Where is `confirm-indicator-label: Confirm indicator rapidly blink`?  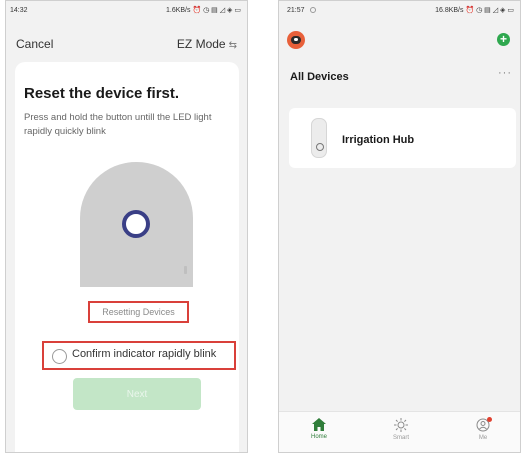
confirm-indicator-label: Confirm indicator rapidly blink is located at coordinates (144, 354).